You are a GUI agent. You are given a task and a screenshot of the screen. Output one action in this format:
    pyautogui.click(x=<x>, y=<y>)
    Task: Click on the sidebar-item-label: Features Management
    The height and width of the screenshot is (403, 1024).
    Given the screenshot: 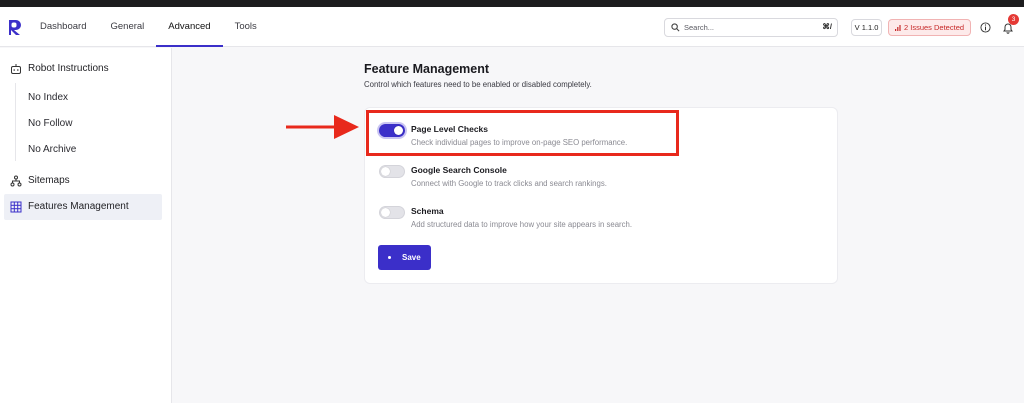 What is the action you would take?
    pyautogui.click(x=78, y=206)
    